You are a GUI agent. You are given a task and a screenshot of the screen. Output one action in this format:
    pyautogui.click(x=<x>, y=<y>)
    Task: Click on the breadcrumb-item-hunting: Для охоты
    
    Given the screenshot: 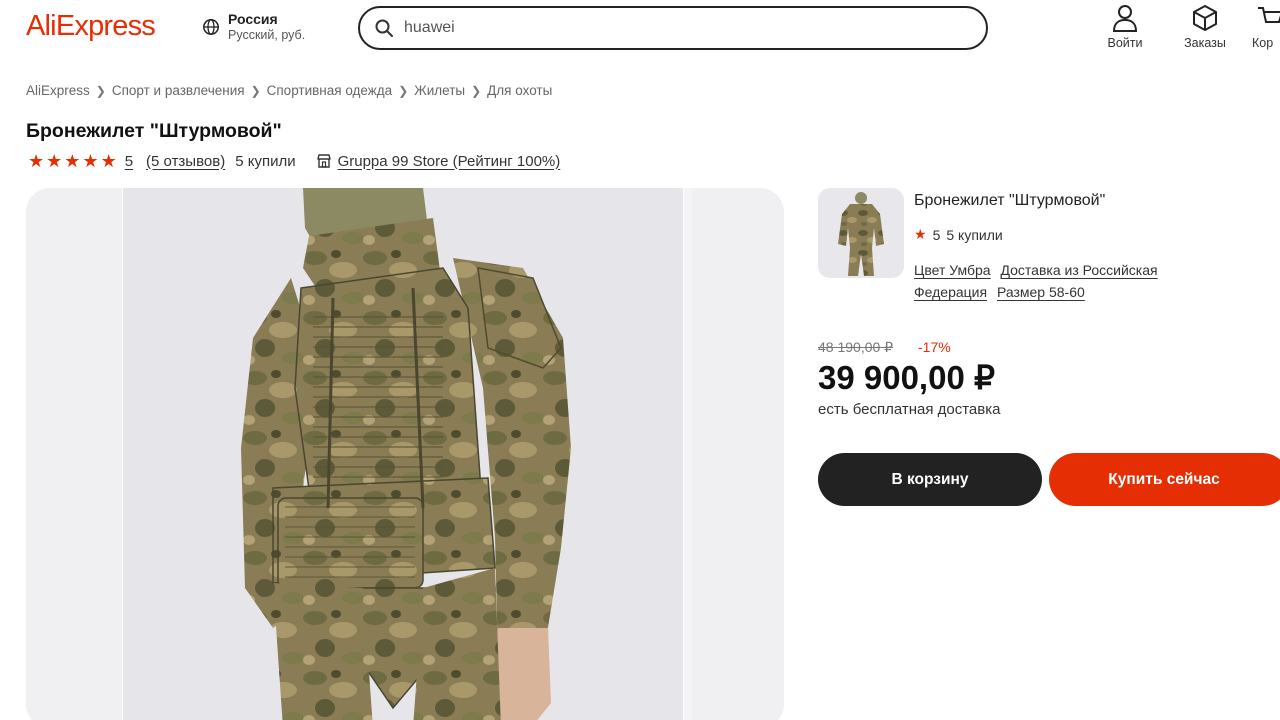 What is the action you would take?
    pyautogui.click(x=519, y=90)
    